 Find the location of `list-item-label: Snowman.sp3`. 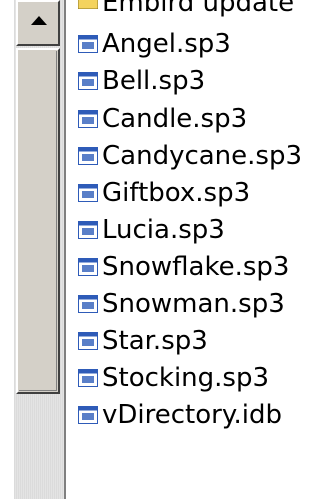

list-item-label: Snowman.sp3 is located at coordinates (193, 304).